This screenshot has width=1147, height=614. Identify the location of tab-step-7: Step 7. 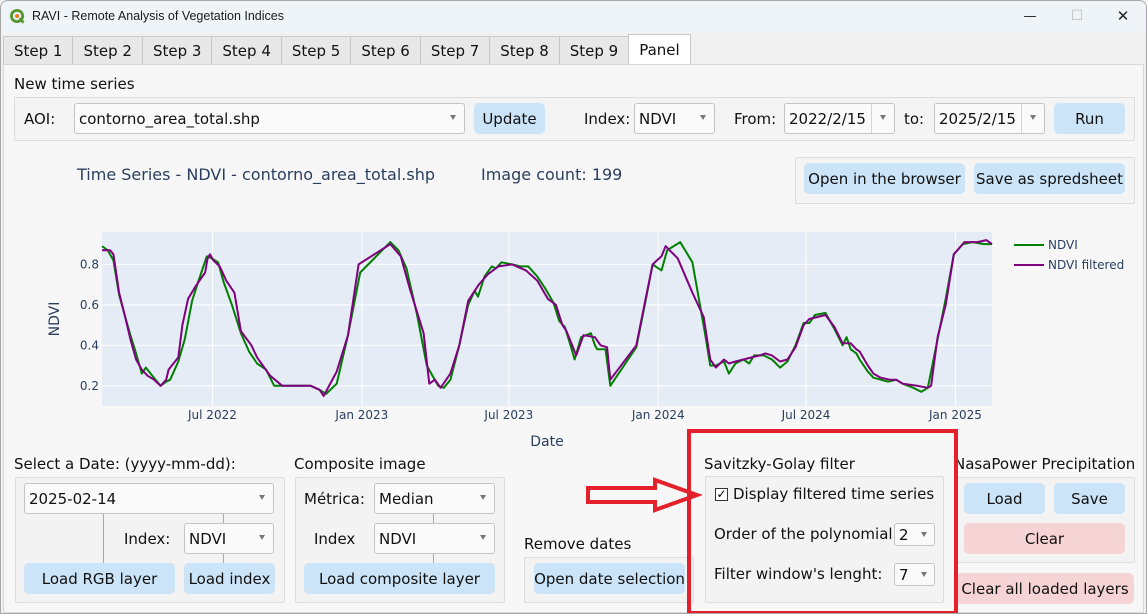
(455, 50).